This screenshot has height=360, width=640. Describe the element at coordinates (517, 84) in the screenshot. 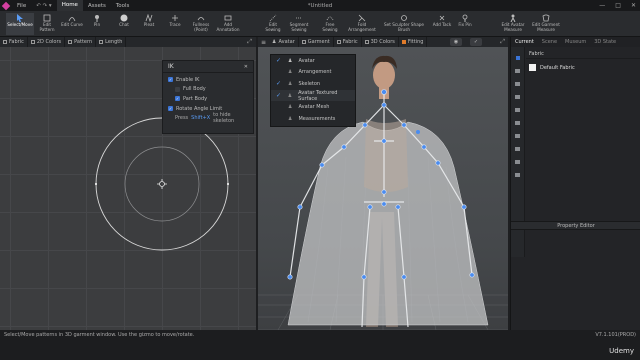

I see `button-icon` at that location.